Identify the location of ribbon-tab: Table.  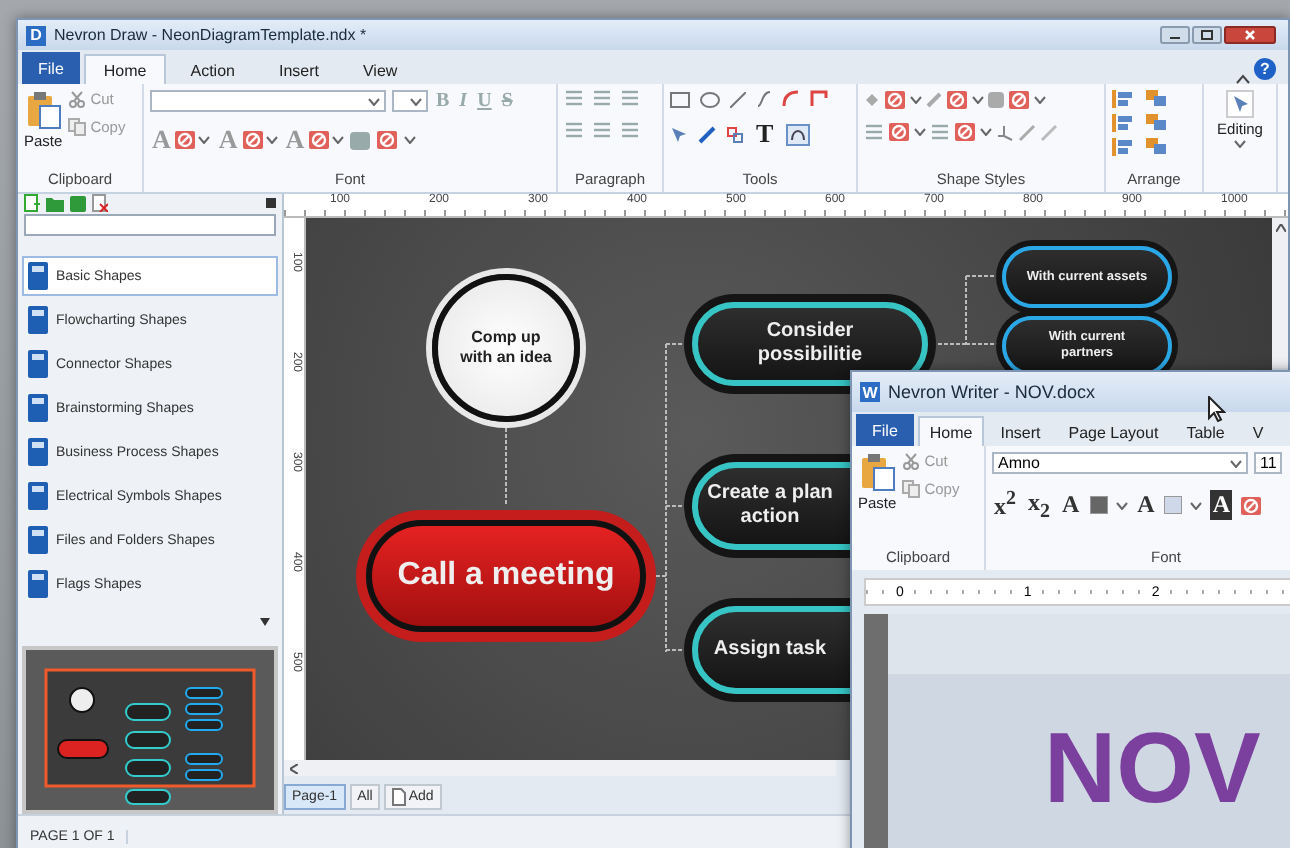
(1205, 431).